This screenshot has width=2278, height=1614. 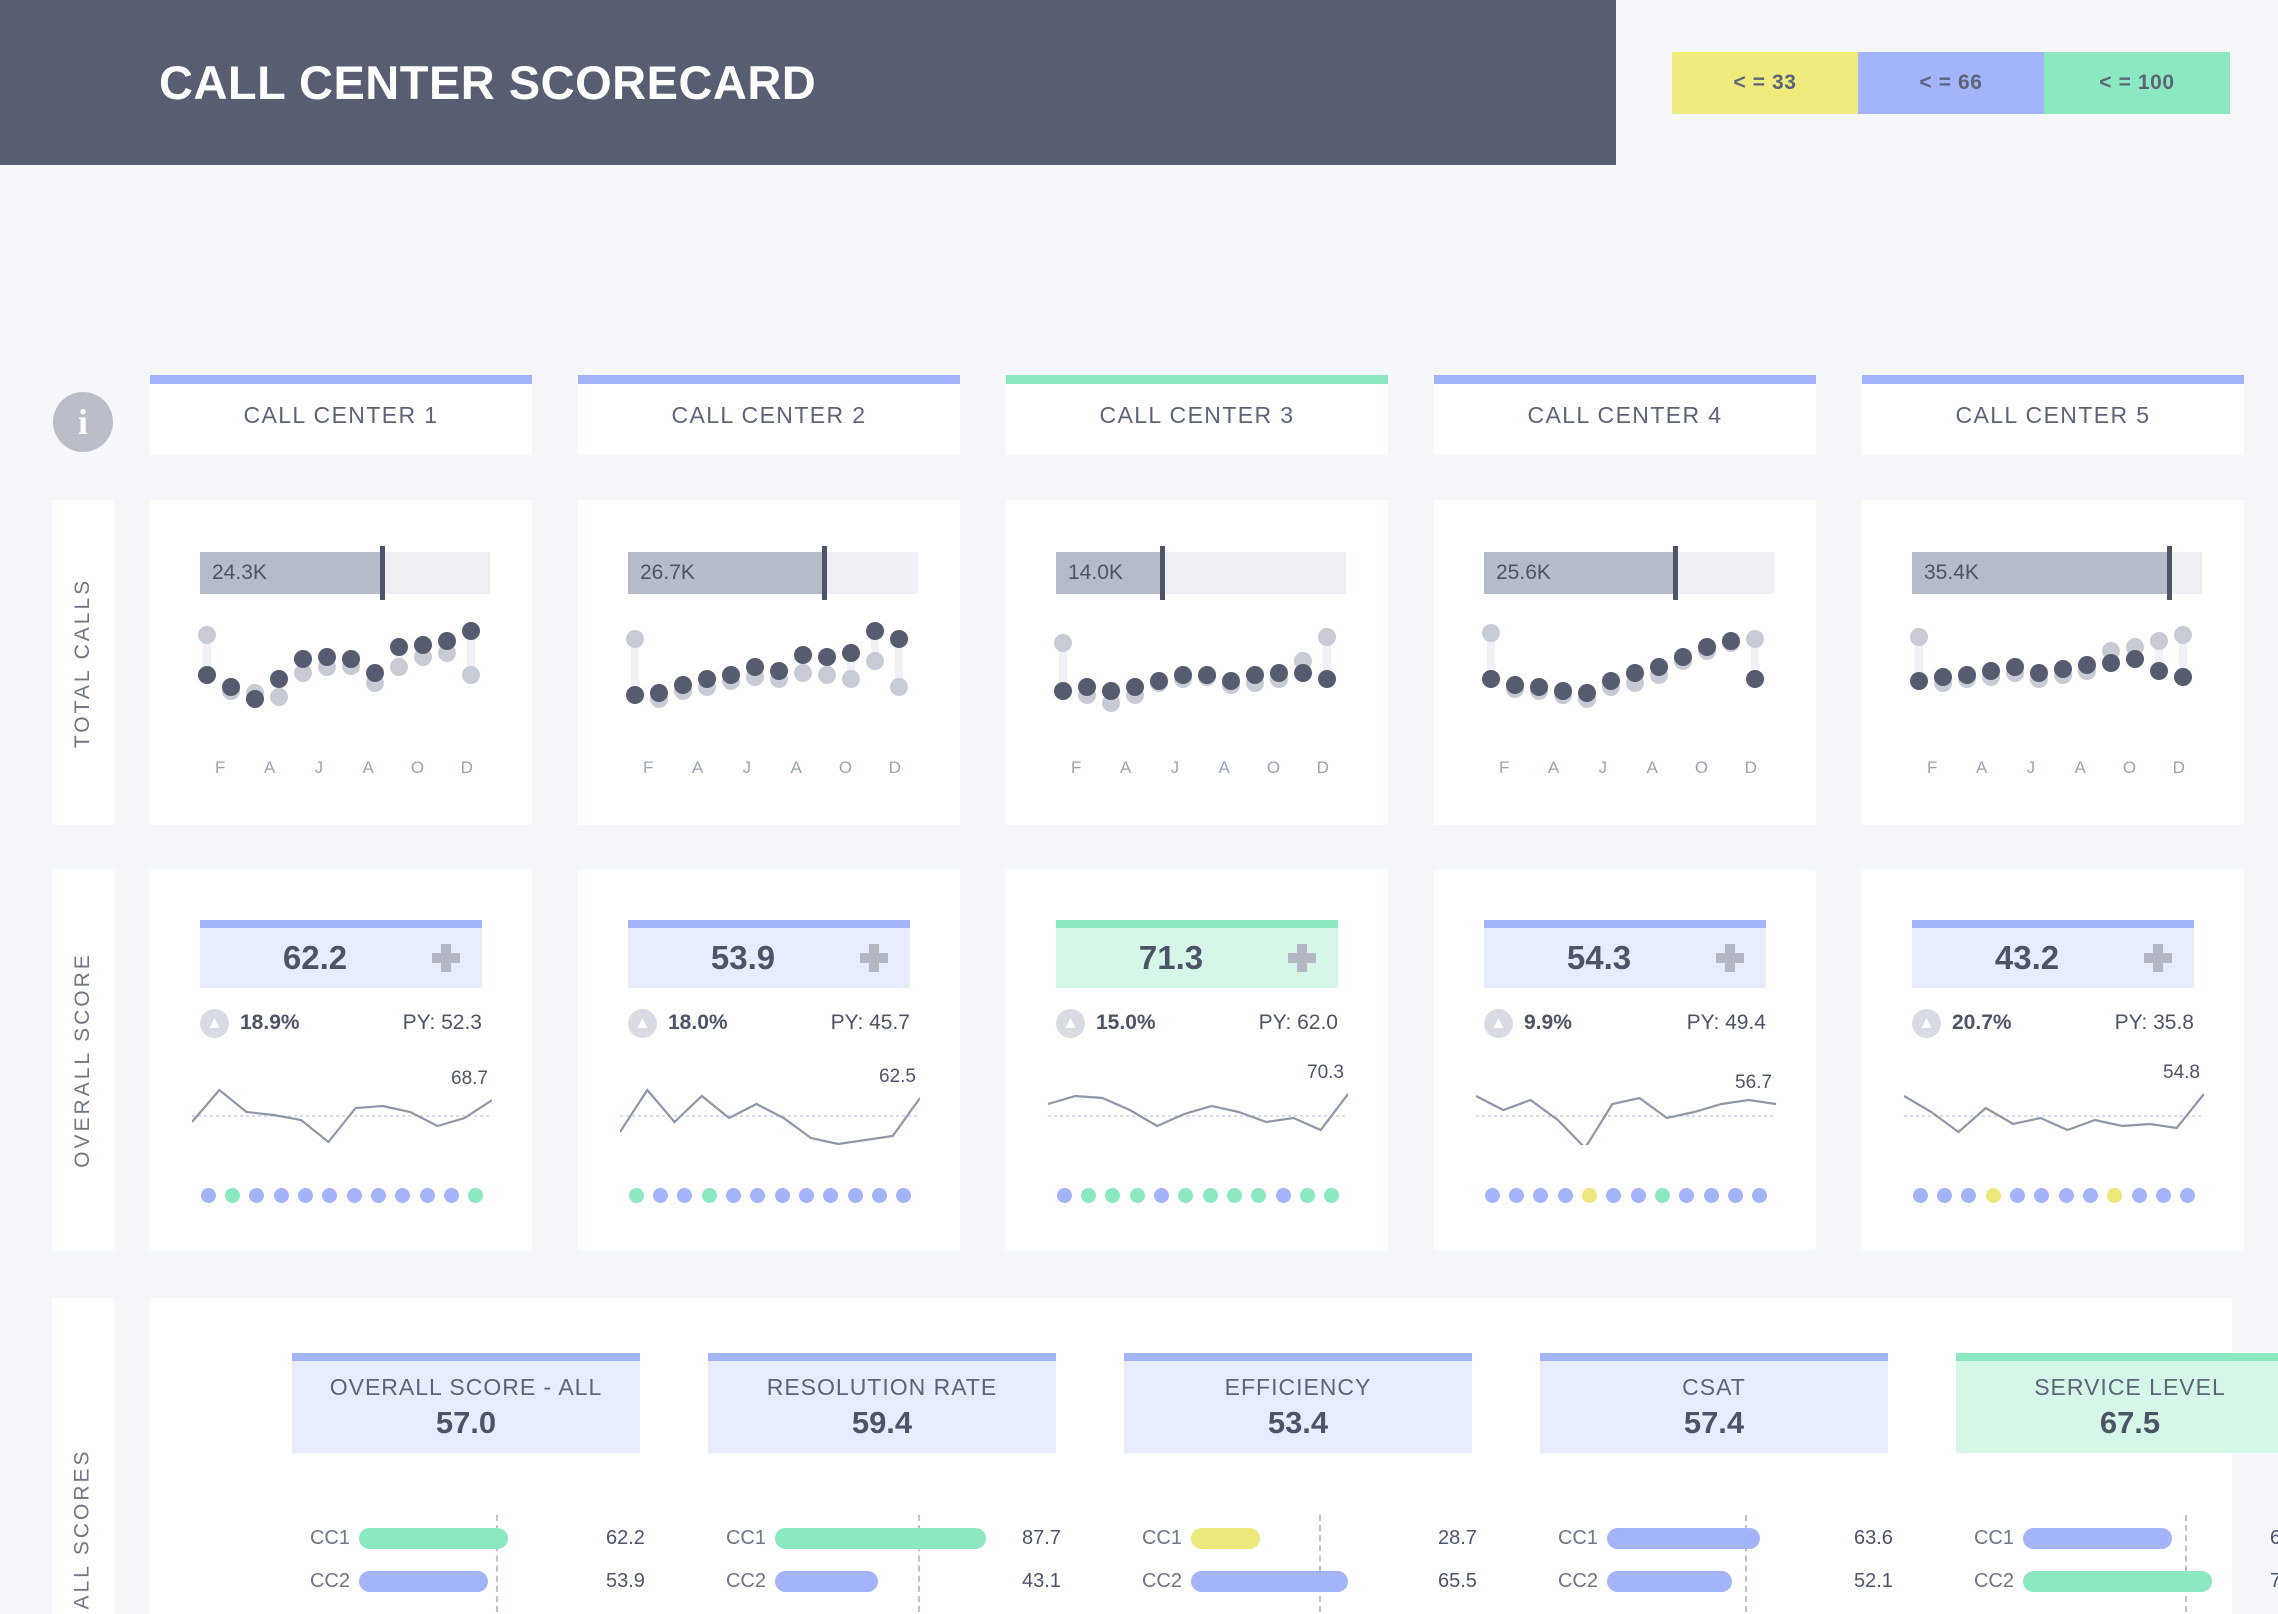 What do you see at coordinates (83, 422) in the screenshot?
I see `info-icon: i` at bounding box center [83, 422].